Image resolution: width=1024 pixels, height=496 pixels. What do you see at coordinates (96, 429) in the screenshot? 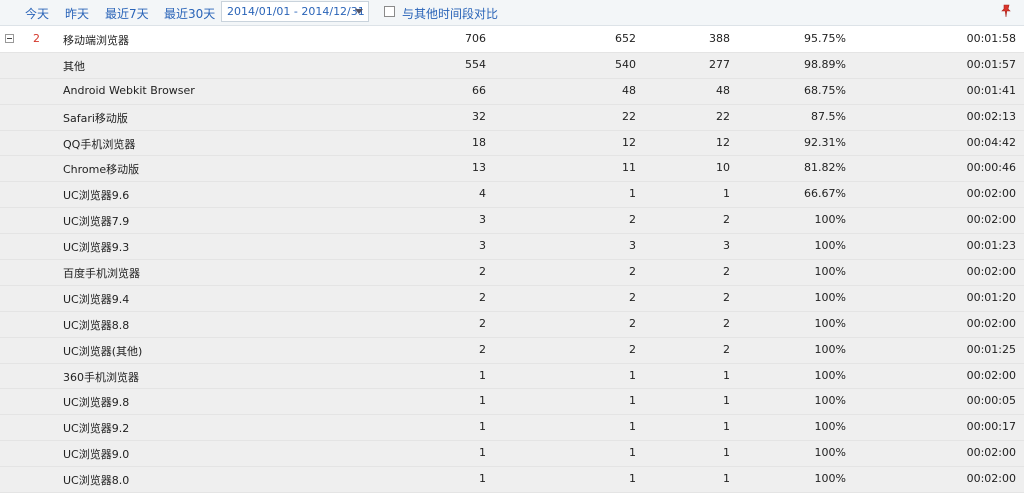
I see `row-name: UC浏览器9.2` at bounding box center [96, 429].